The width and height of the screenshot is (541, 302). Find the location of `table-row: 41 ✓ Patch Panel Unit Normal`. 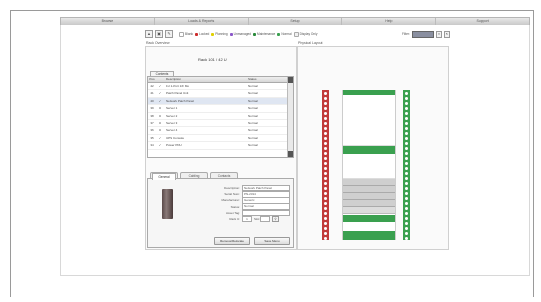

table-row: 41 ✓ Patch Panel Unit Normal is located at coordinates (220, 94).